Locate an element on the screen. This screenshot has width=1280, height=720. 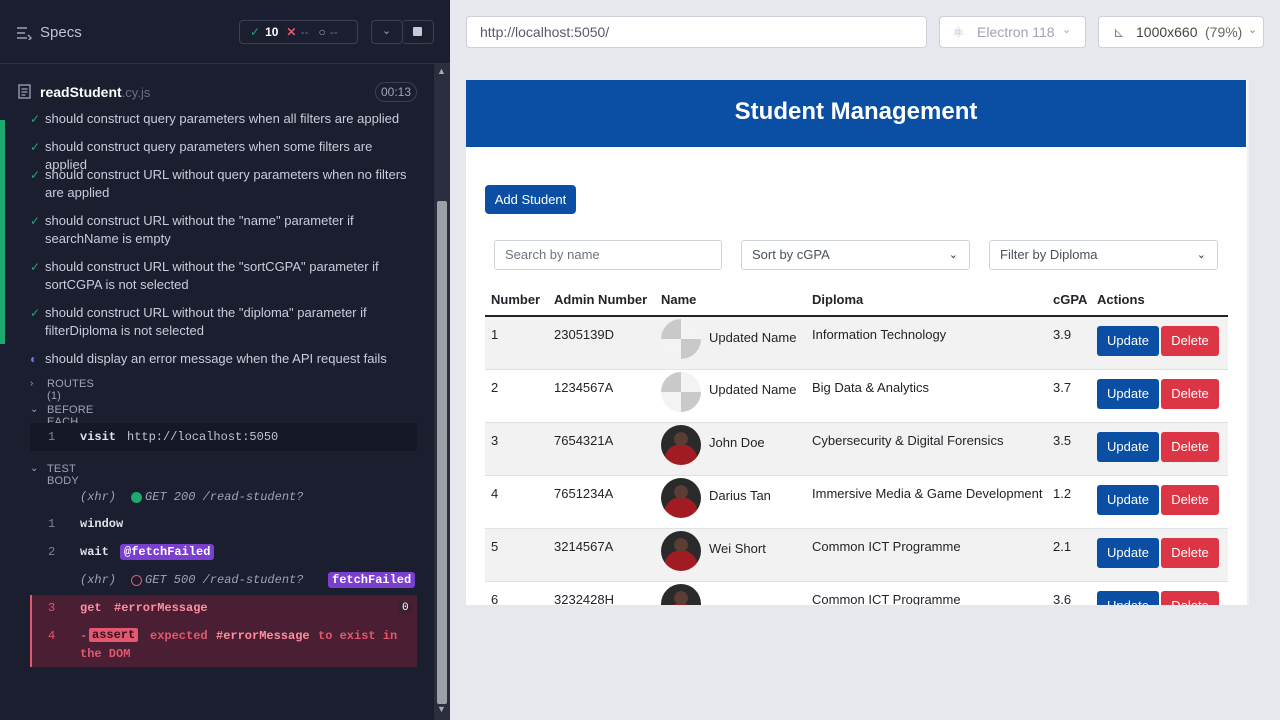
collapse-button: ⌄ is located at coordinates (387, 32).